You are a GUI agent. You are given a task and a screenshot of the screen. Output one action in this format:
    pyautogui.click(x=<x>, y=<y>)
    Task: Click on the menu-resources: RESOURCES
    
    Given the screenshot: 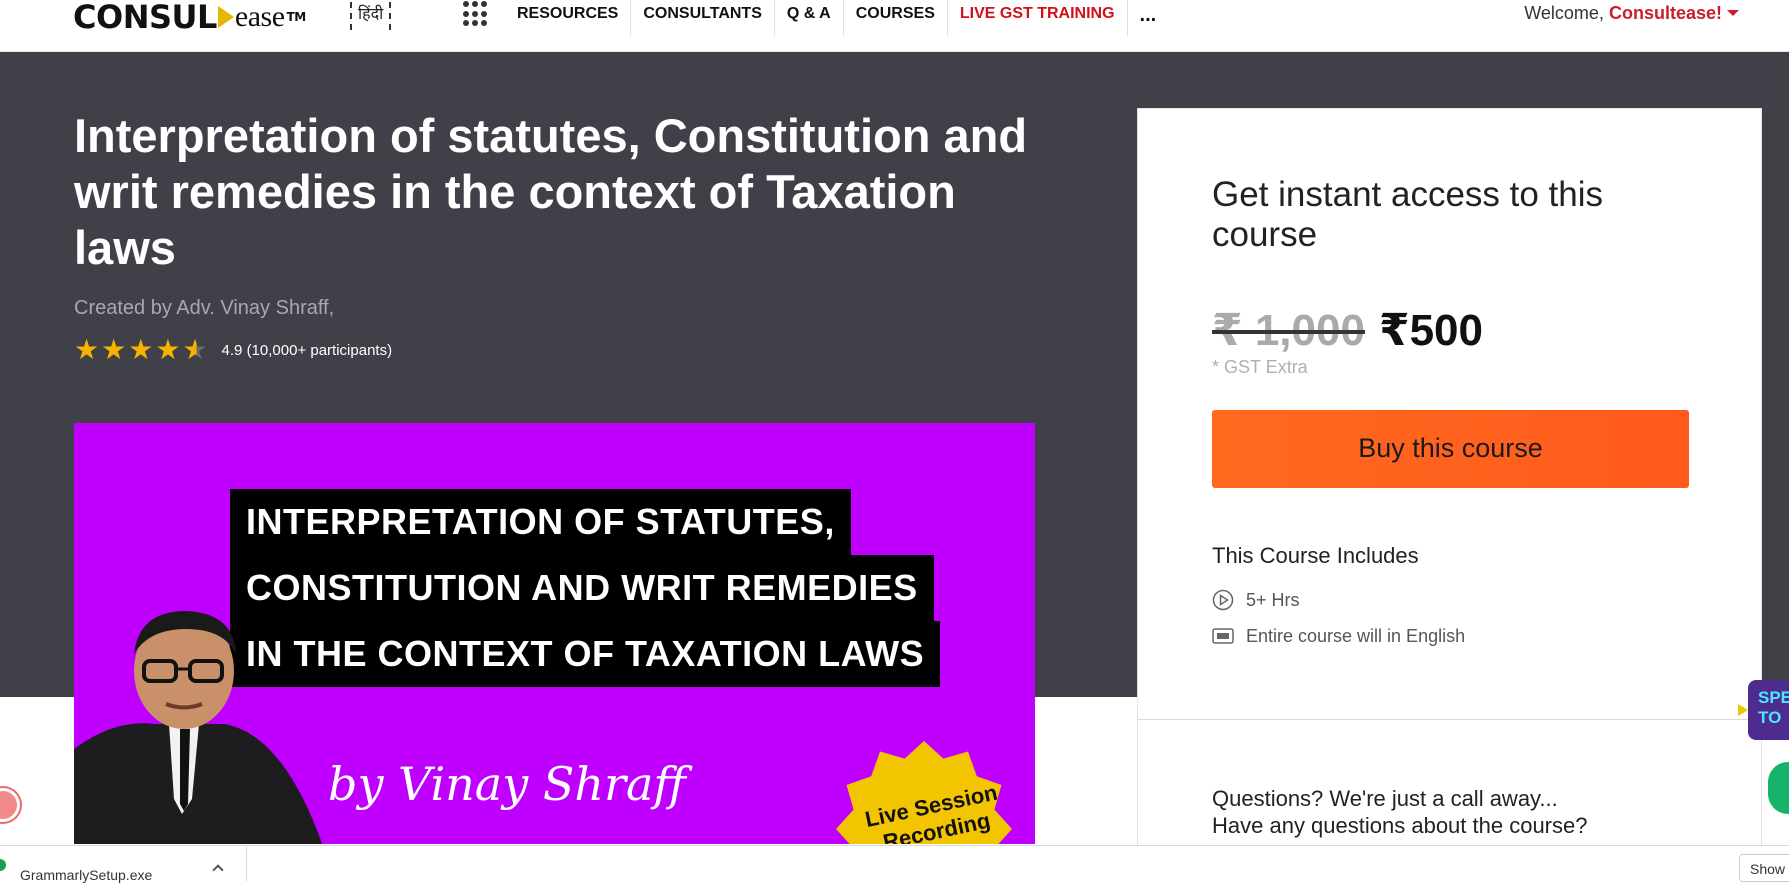 What is the action you would take?
    pyautogui.click(x=568, y=18)
    